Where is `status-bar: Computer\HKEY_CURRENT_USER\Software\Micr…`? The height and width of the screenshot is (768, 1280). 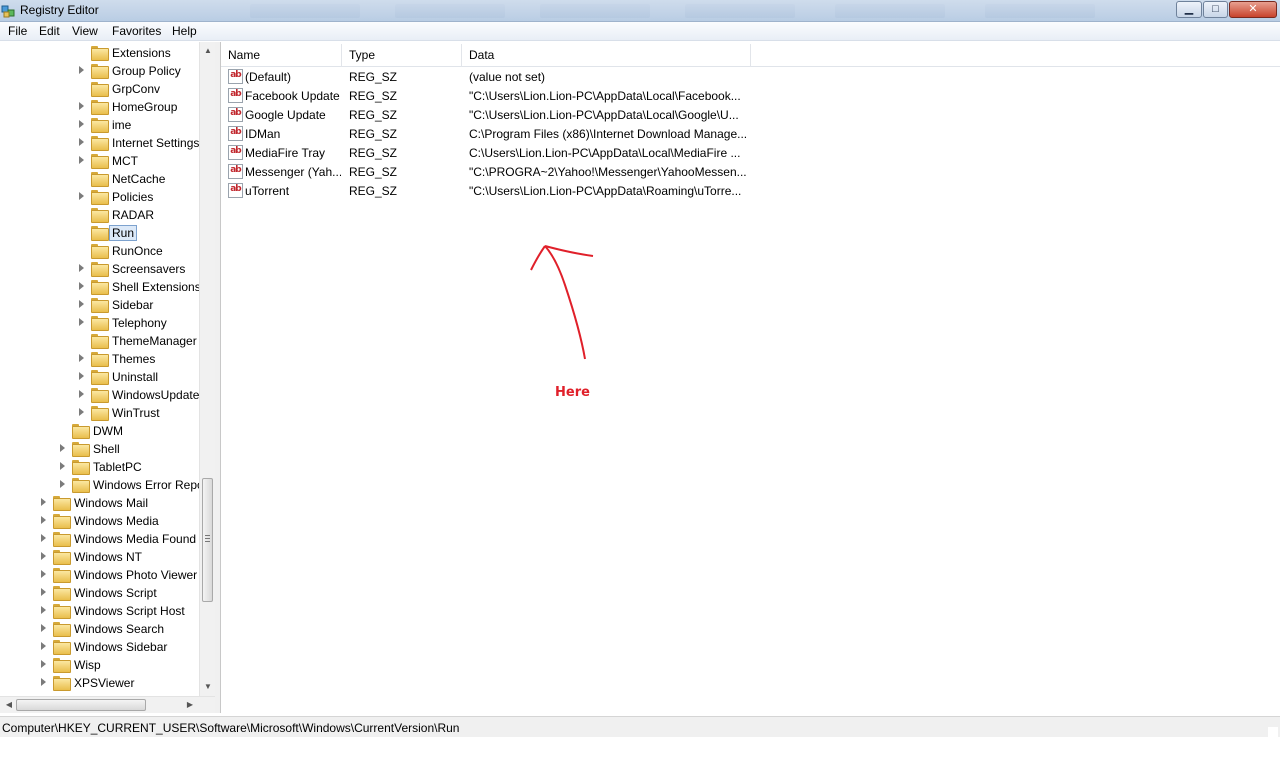 status-bar: Computer\HKEY_CURRENT_USER\Software\Micr… is located at coordinates (640, 726).